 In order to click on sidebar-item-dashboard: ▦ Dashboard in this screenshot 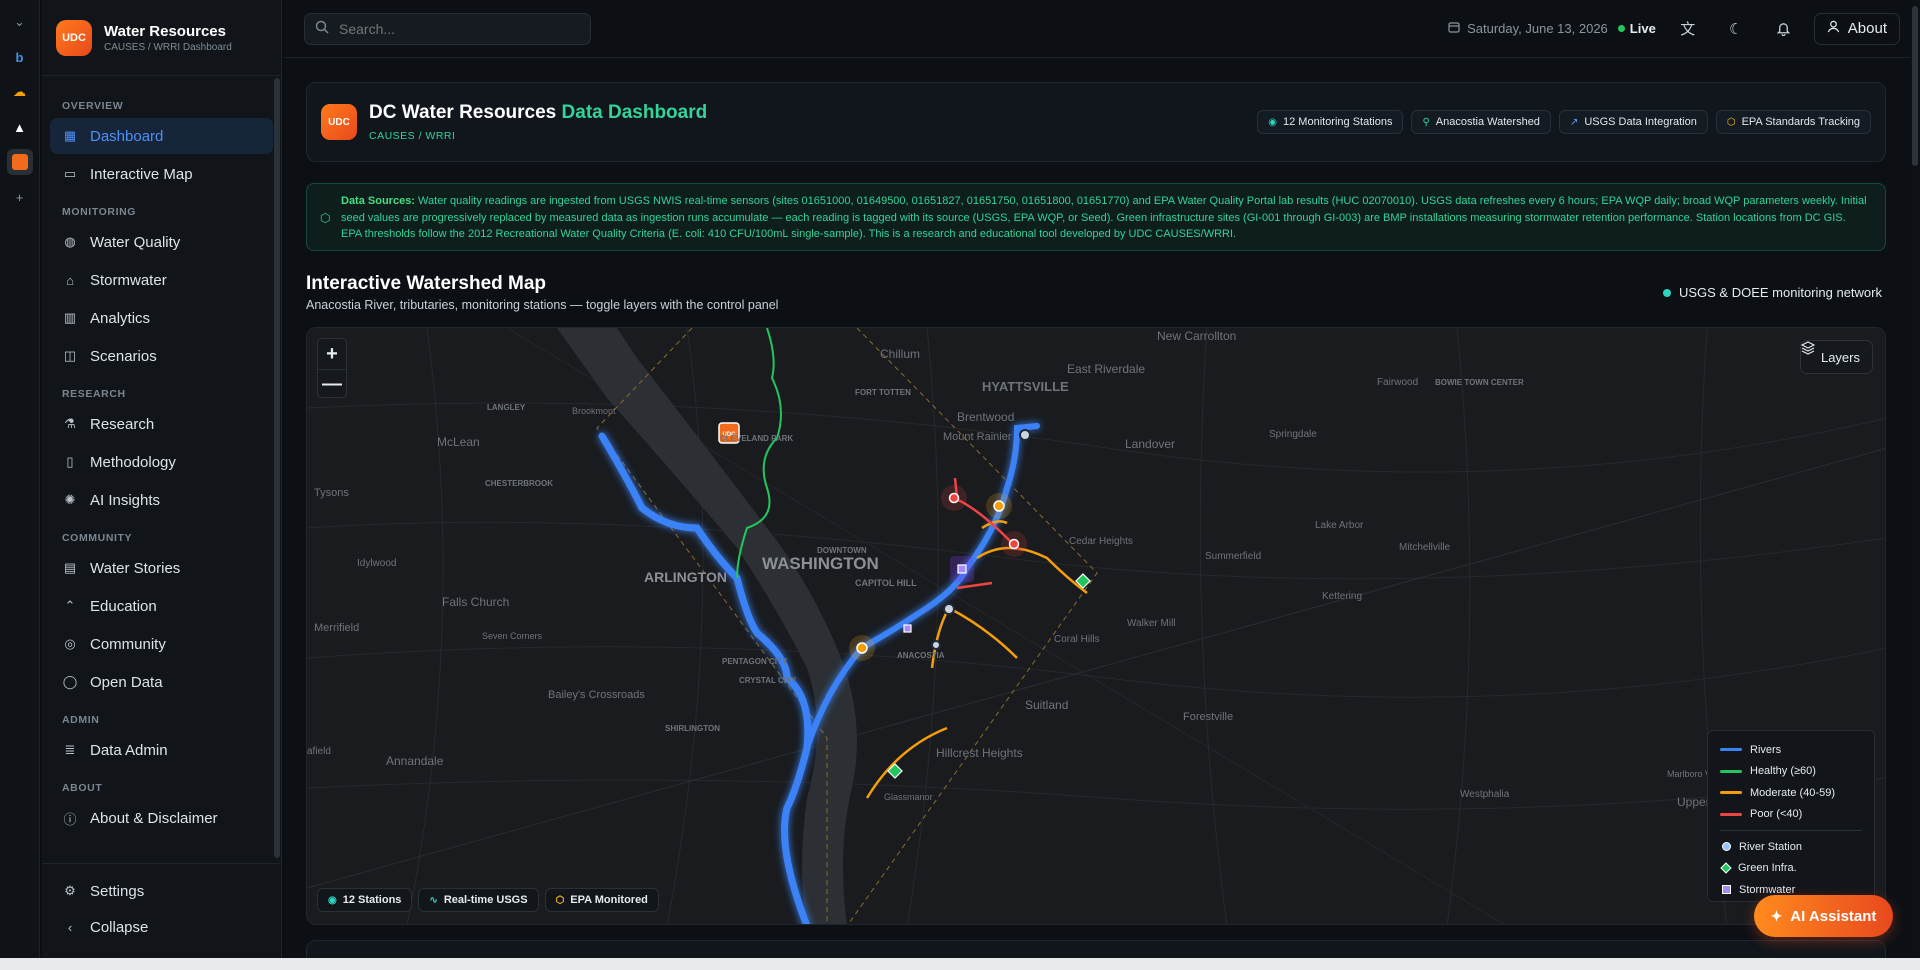, I will do `click(161, 136)`.